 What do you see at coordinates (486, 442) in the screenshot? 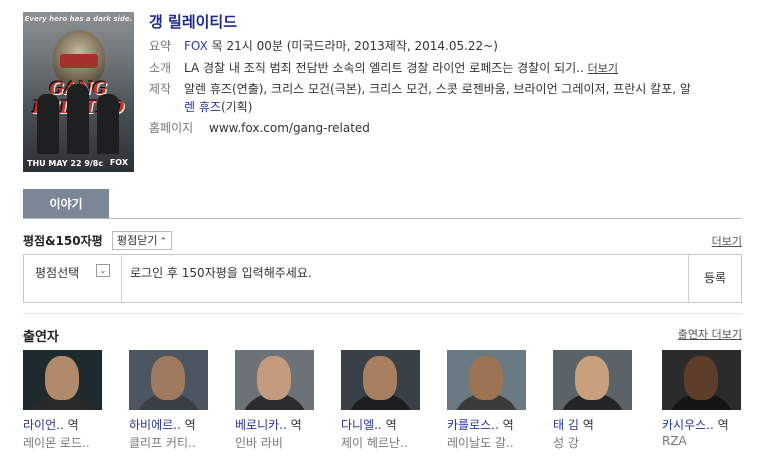
I see `cast-actor: 레이날도 갈..` at bounding box center [486, 442].